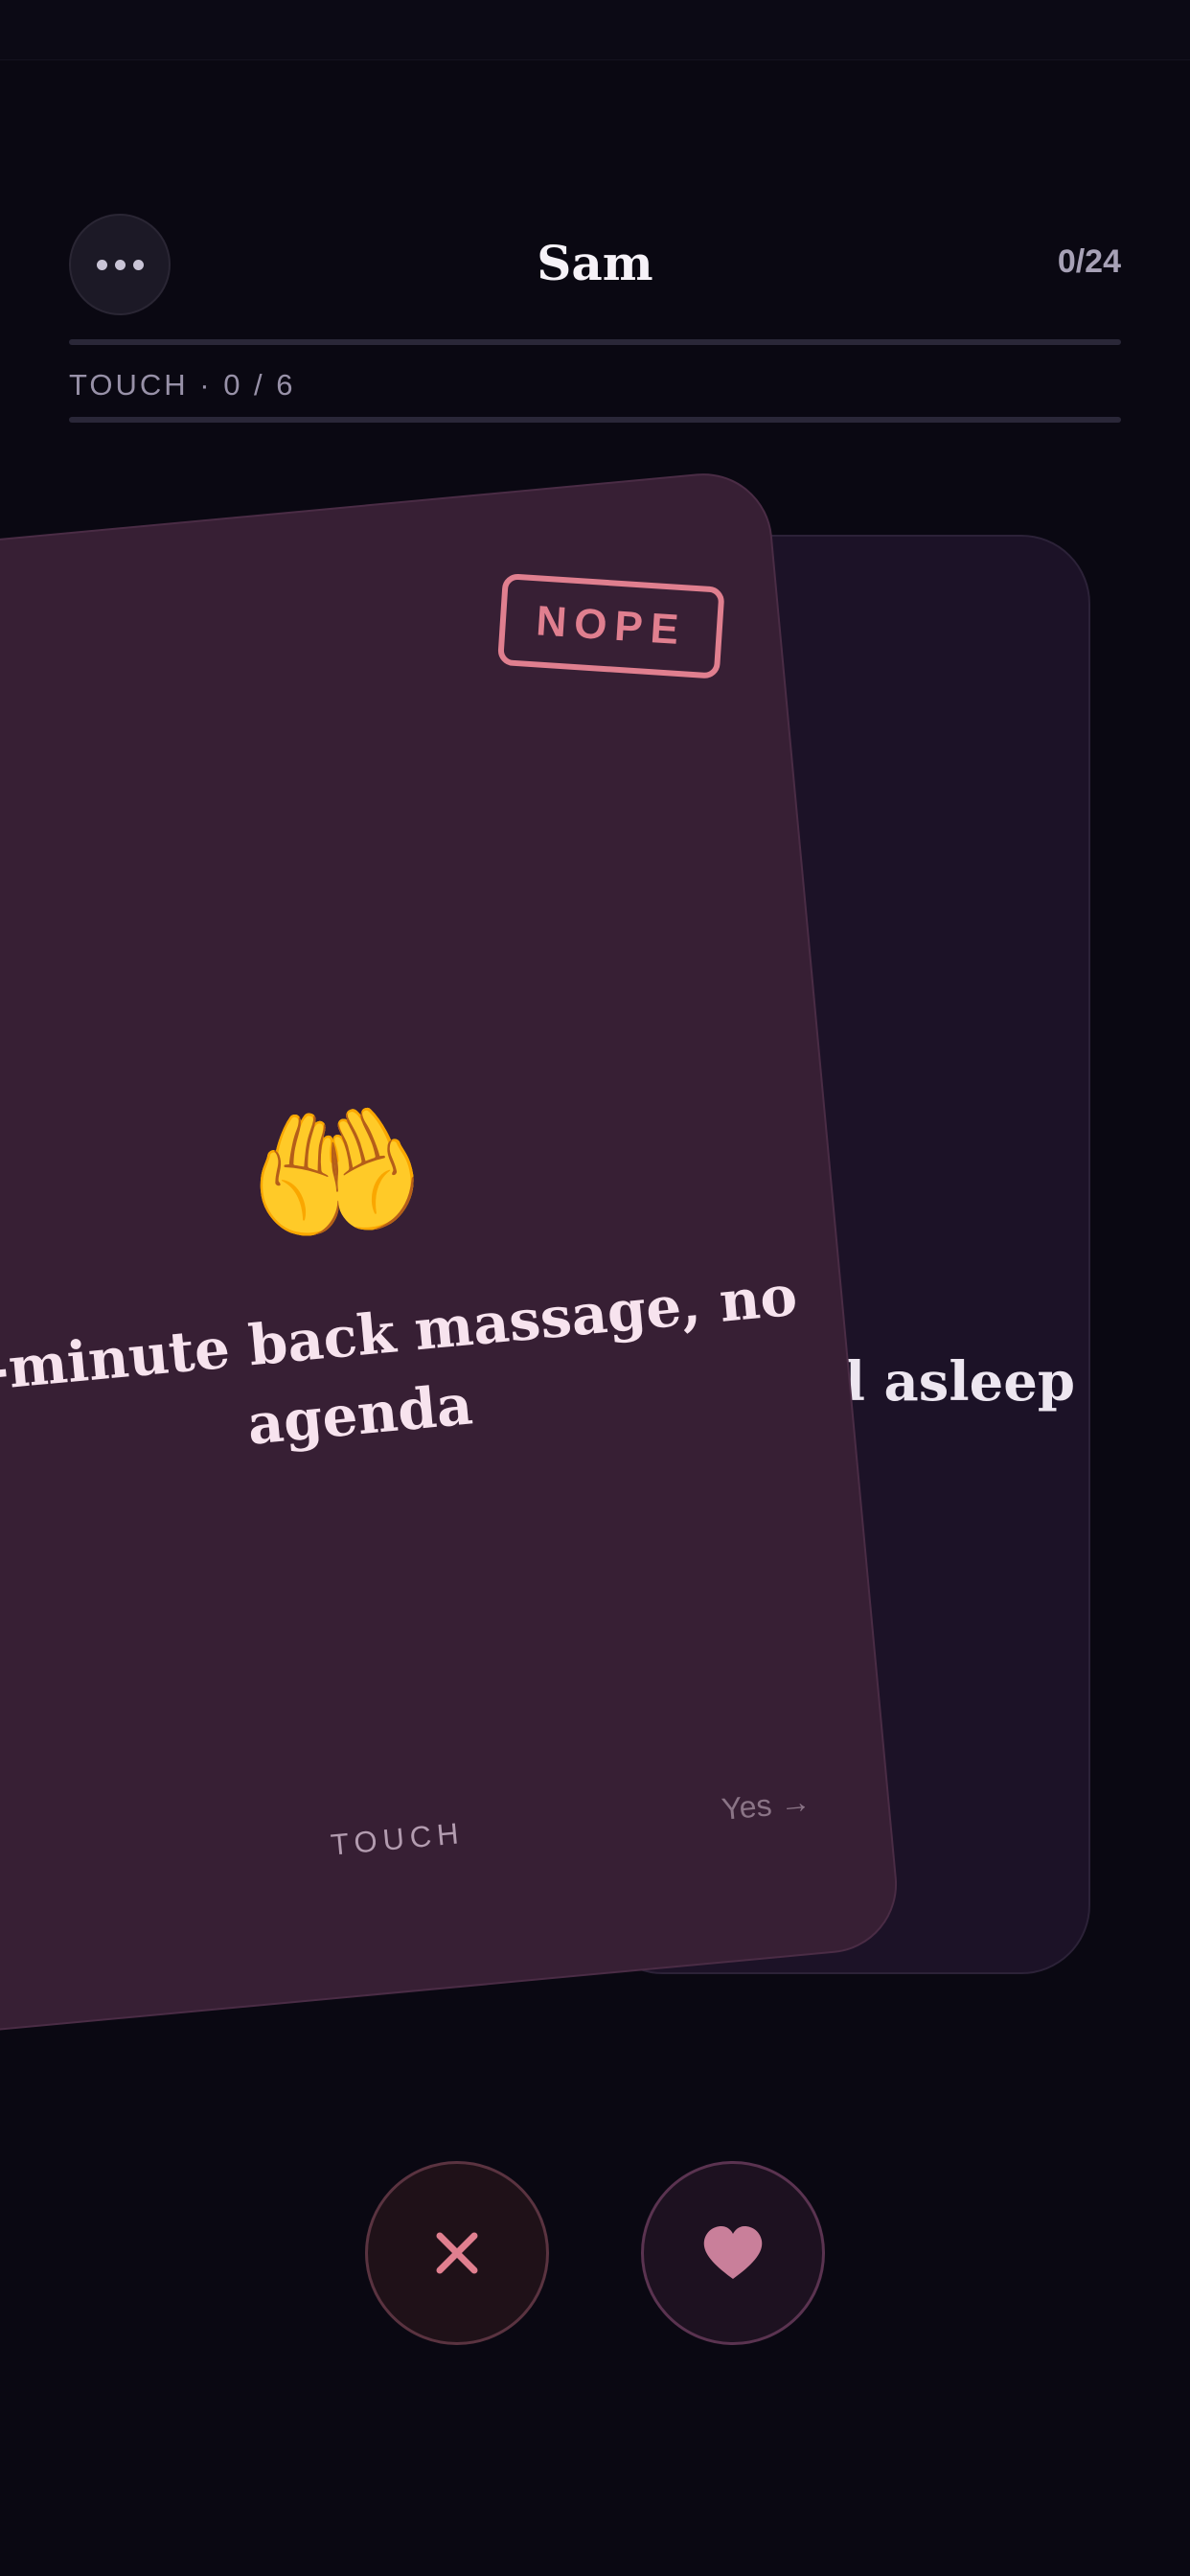 This screenshot has height=2576, width=1190. What do you see at coordinates (766, 1805) in the screenshot?
I see `card-swipe-hint: Yes →` at bounding box center [766, 1805].